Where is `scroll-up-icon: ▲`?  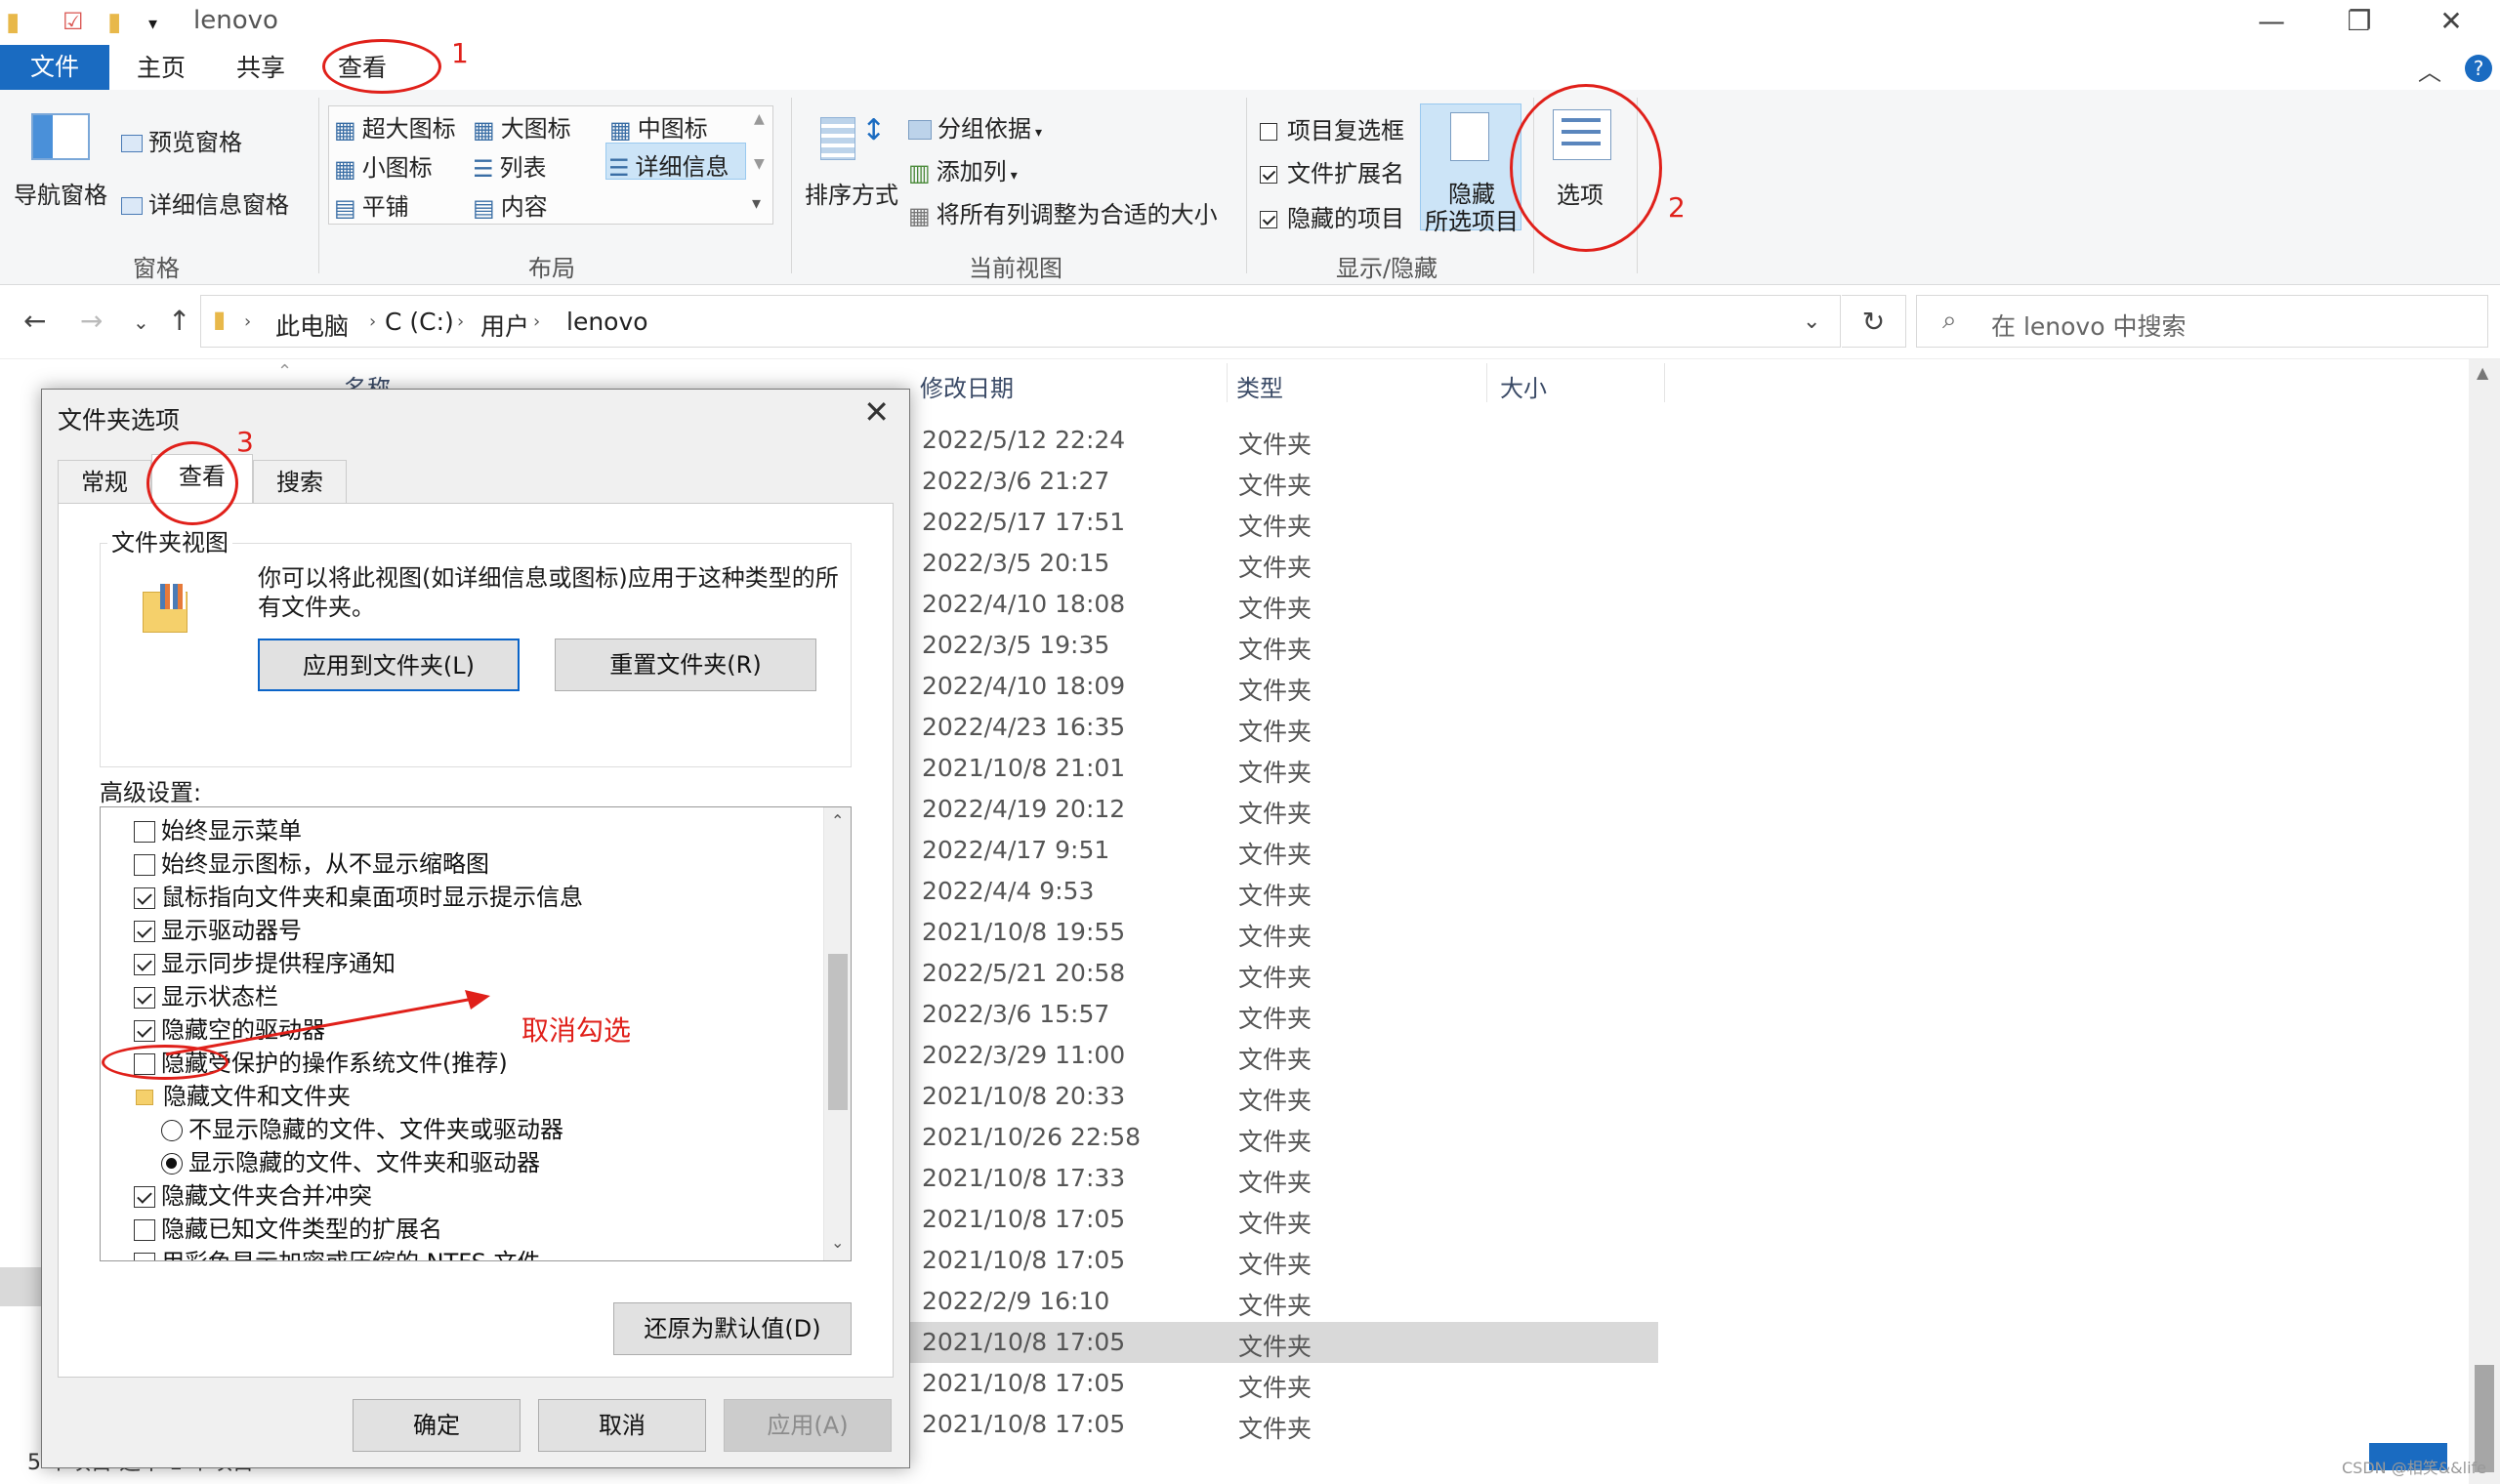
scroll-up-icon: ▲ is located at coordinates (2482, 373).